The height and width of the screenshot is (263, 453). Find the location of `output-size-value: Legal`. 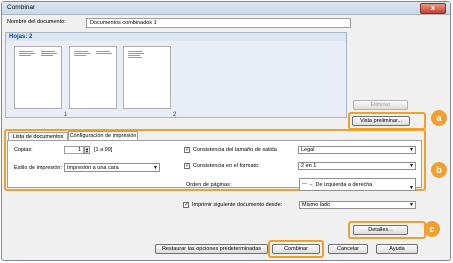

output-size-value: Legal is located at coordinates (308, 150).